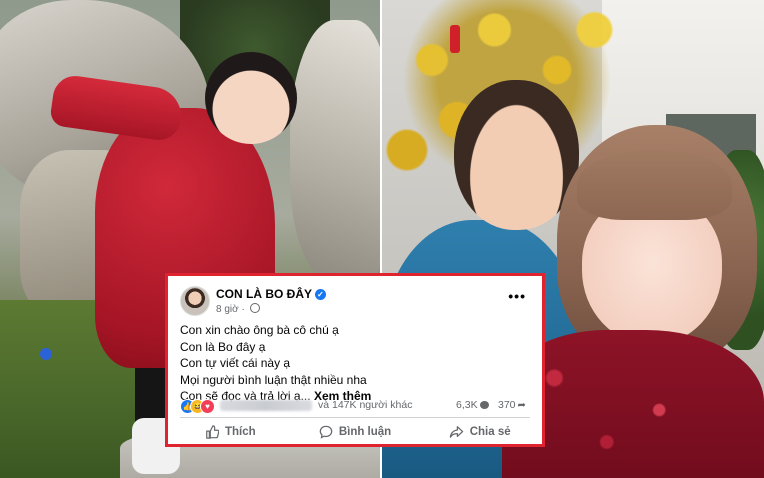 The image size is (764, 478). Describe the element at coordinates (455, 39) in the screenshot. I see `red-lantern` at that location.